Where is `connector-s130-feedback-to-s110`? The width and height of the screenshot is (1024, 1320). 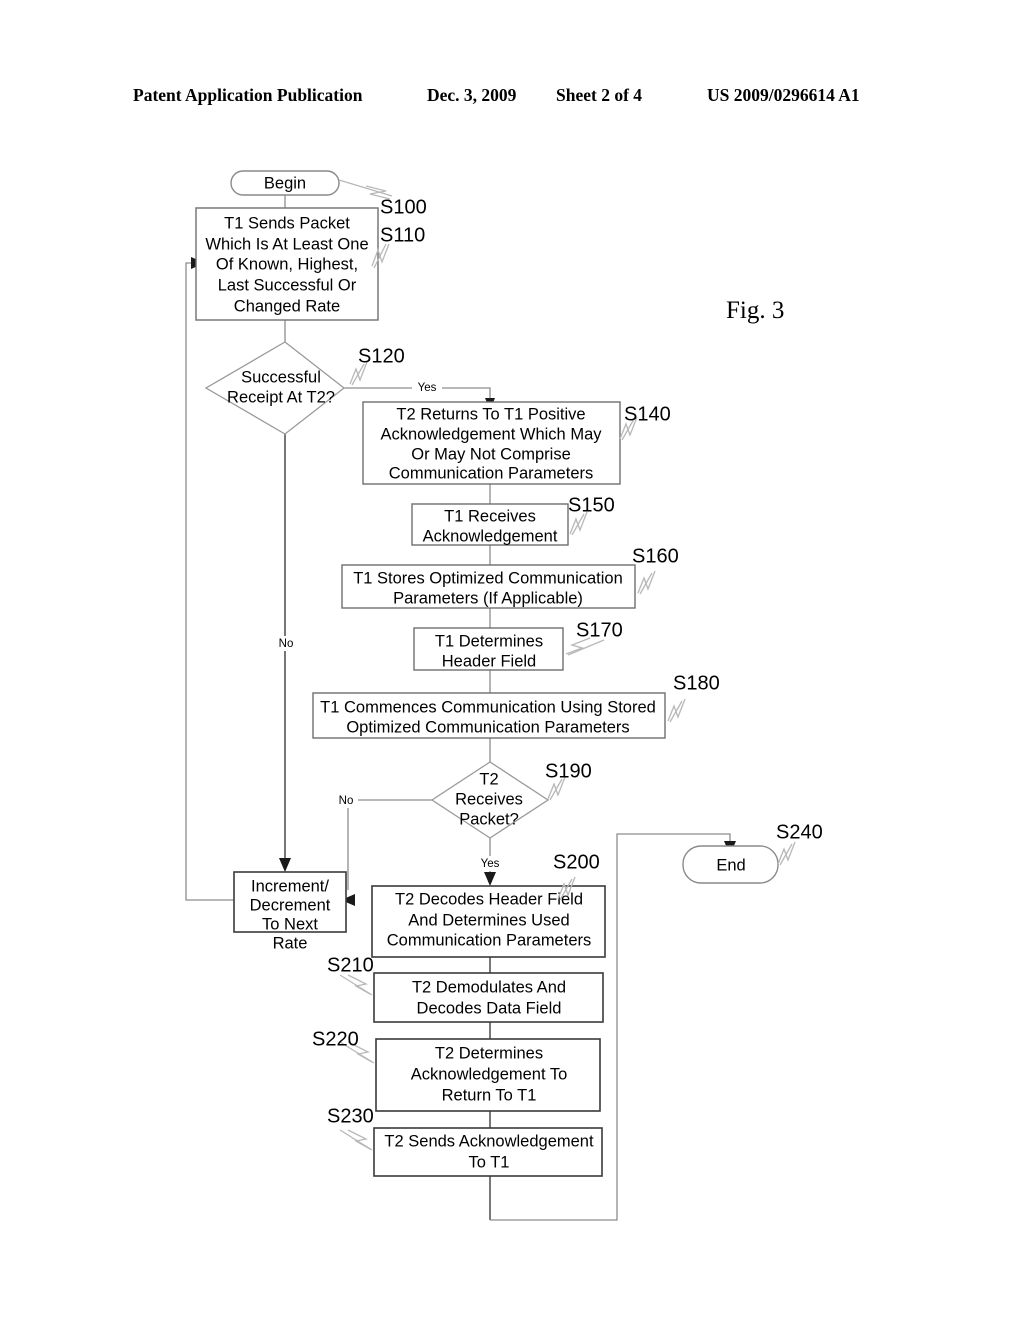 connector-s130-feedback-to-s110 is located at coordinates (209, 581).